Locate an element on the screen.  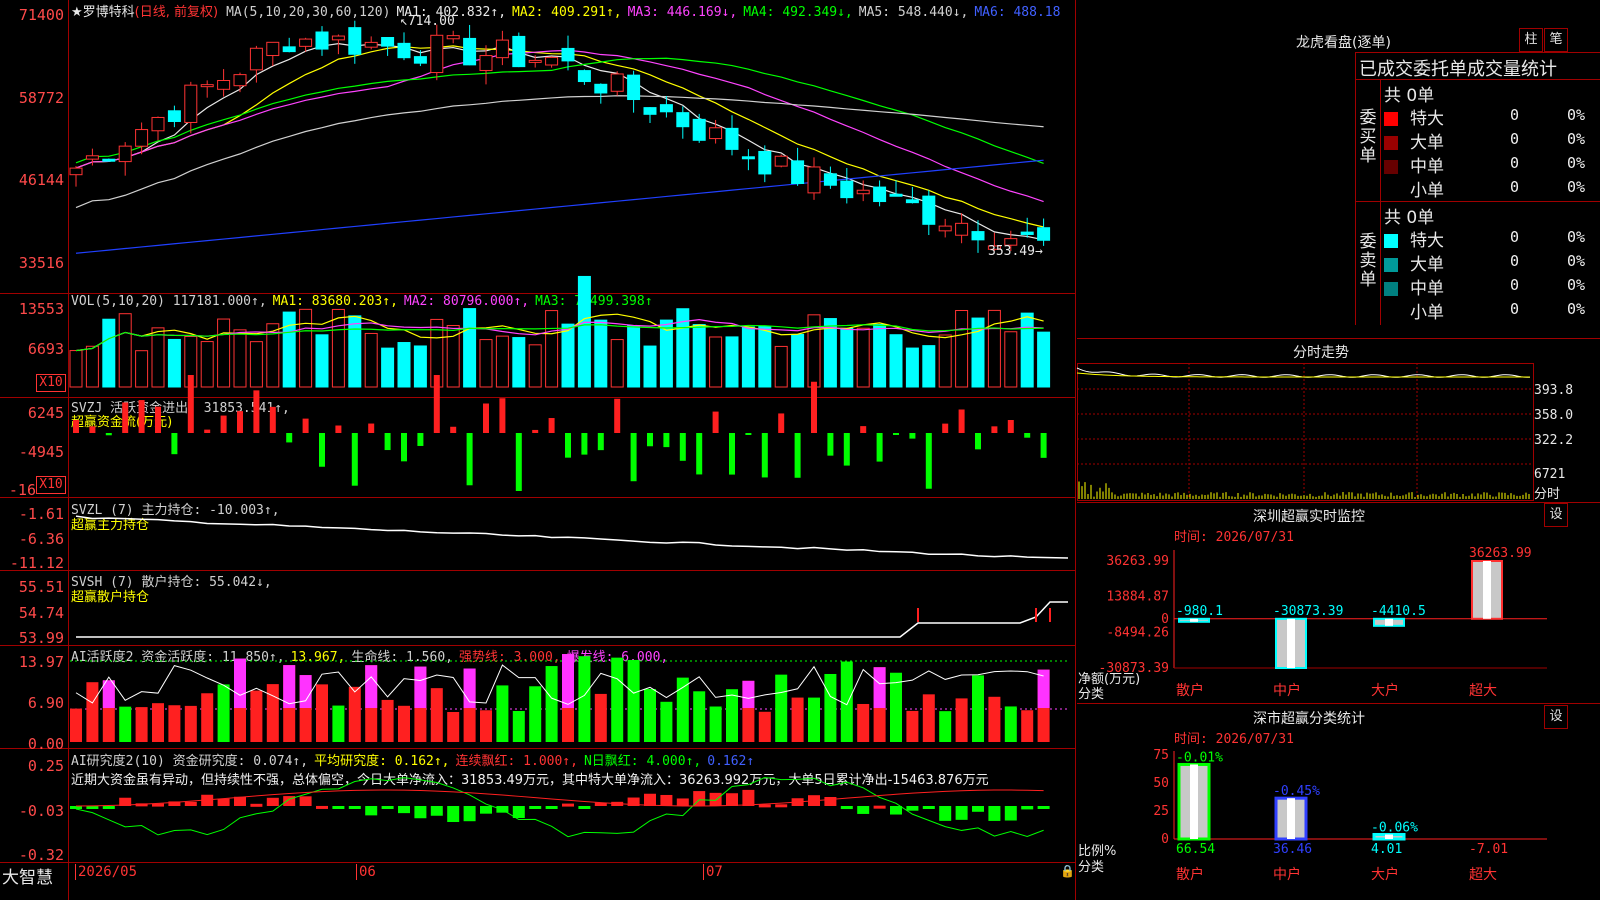
brand-label: 大智慧 is located at coordinates (27, 878).